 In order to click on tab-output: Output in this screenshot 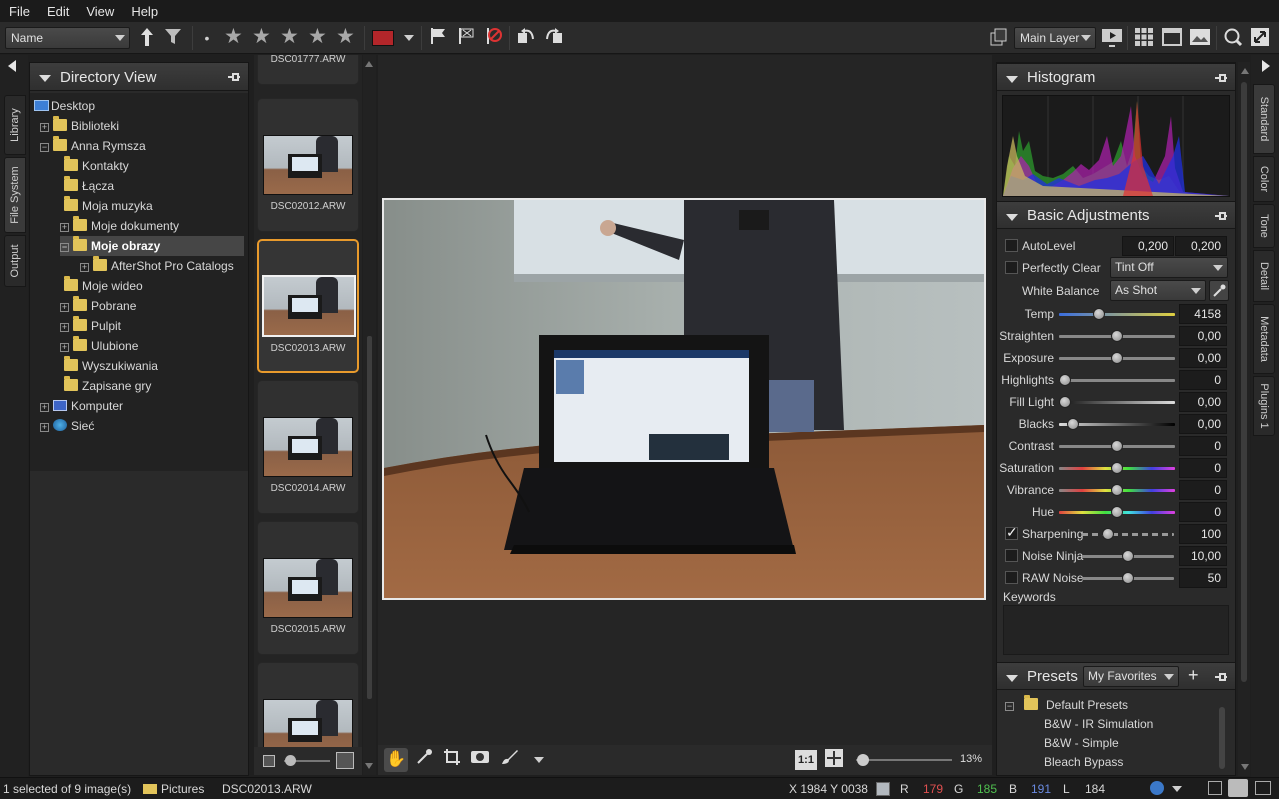, I will do `click(15, 261)`.